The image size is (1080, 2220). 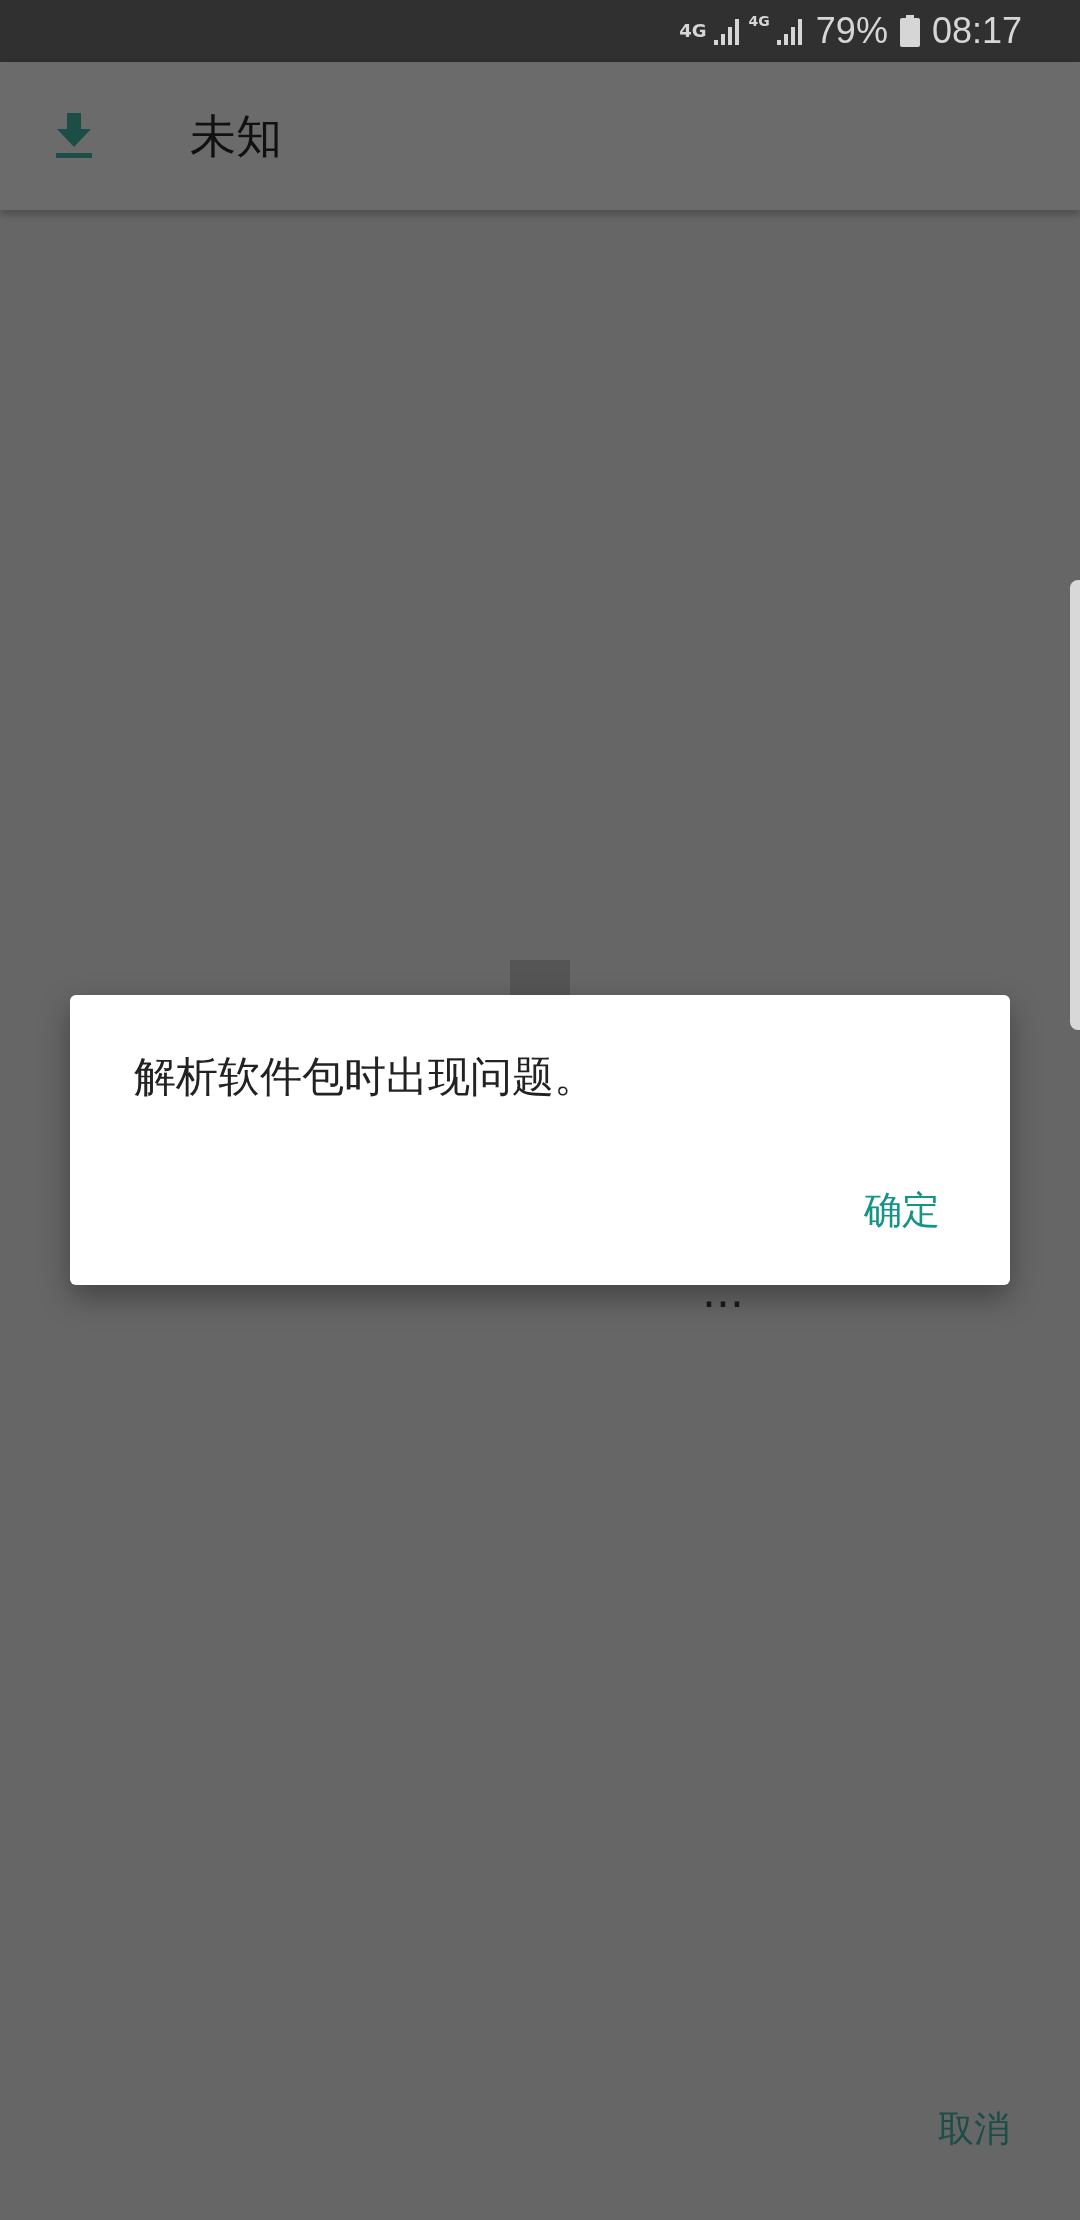 I want to click on battery-percentage: 79%, so click(x=851, y=31).